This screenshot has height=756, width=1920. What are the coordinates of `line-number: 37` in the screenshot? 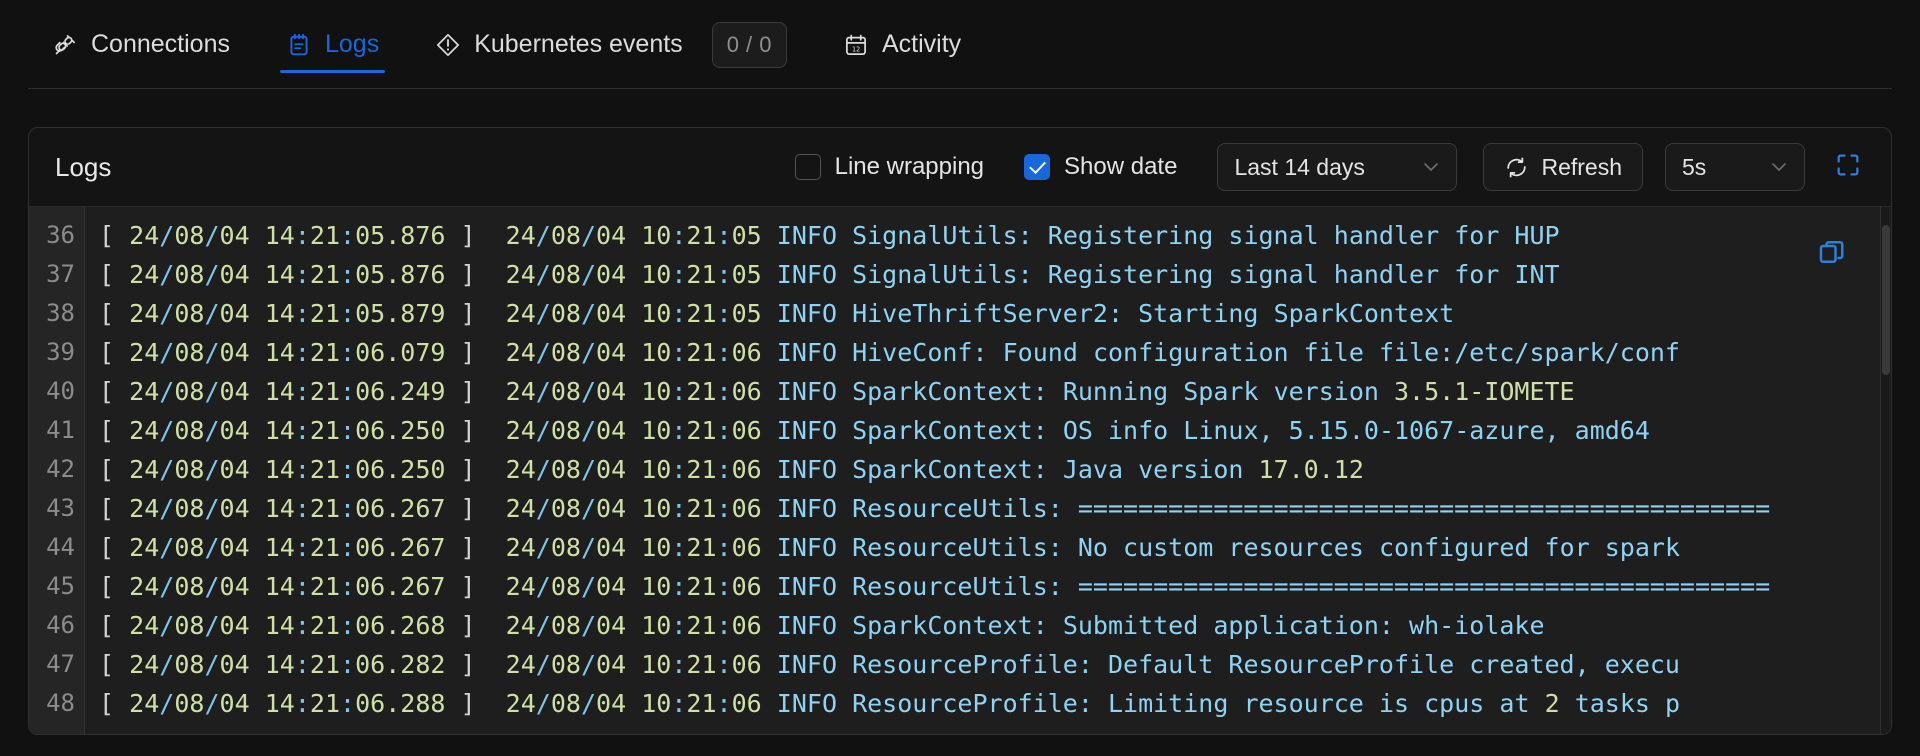 It's located at (60, 274).